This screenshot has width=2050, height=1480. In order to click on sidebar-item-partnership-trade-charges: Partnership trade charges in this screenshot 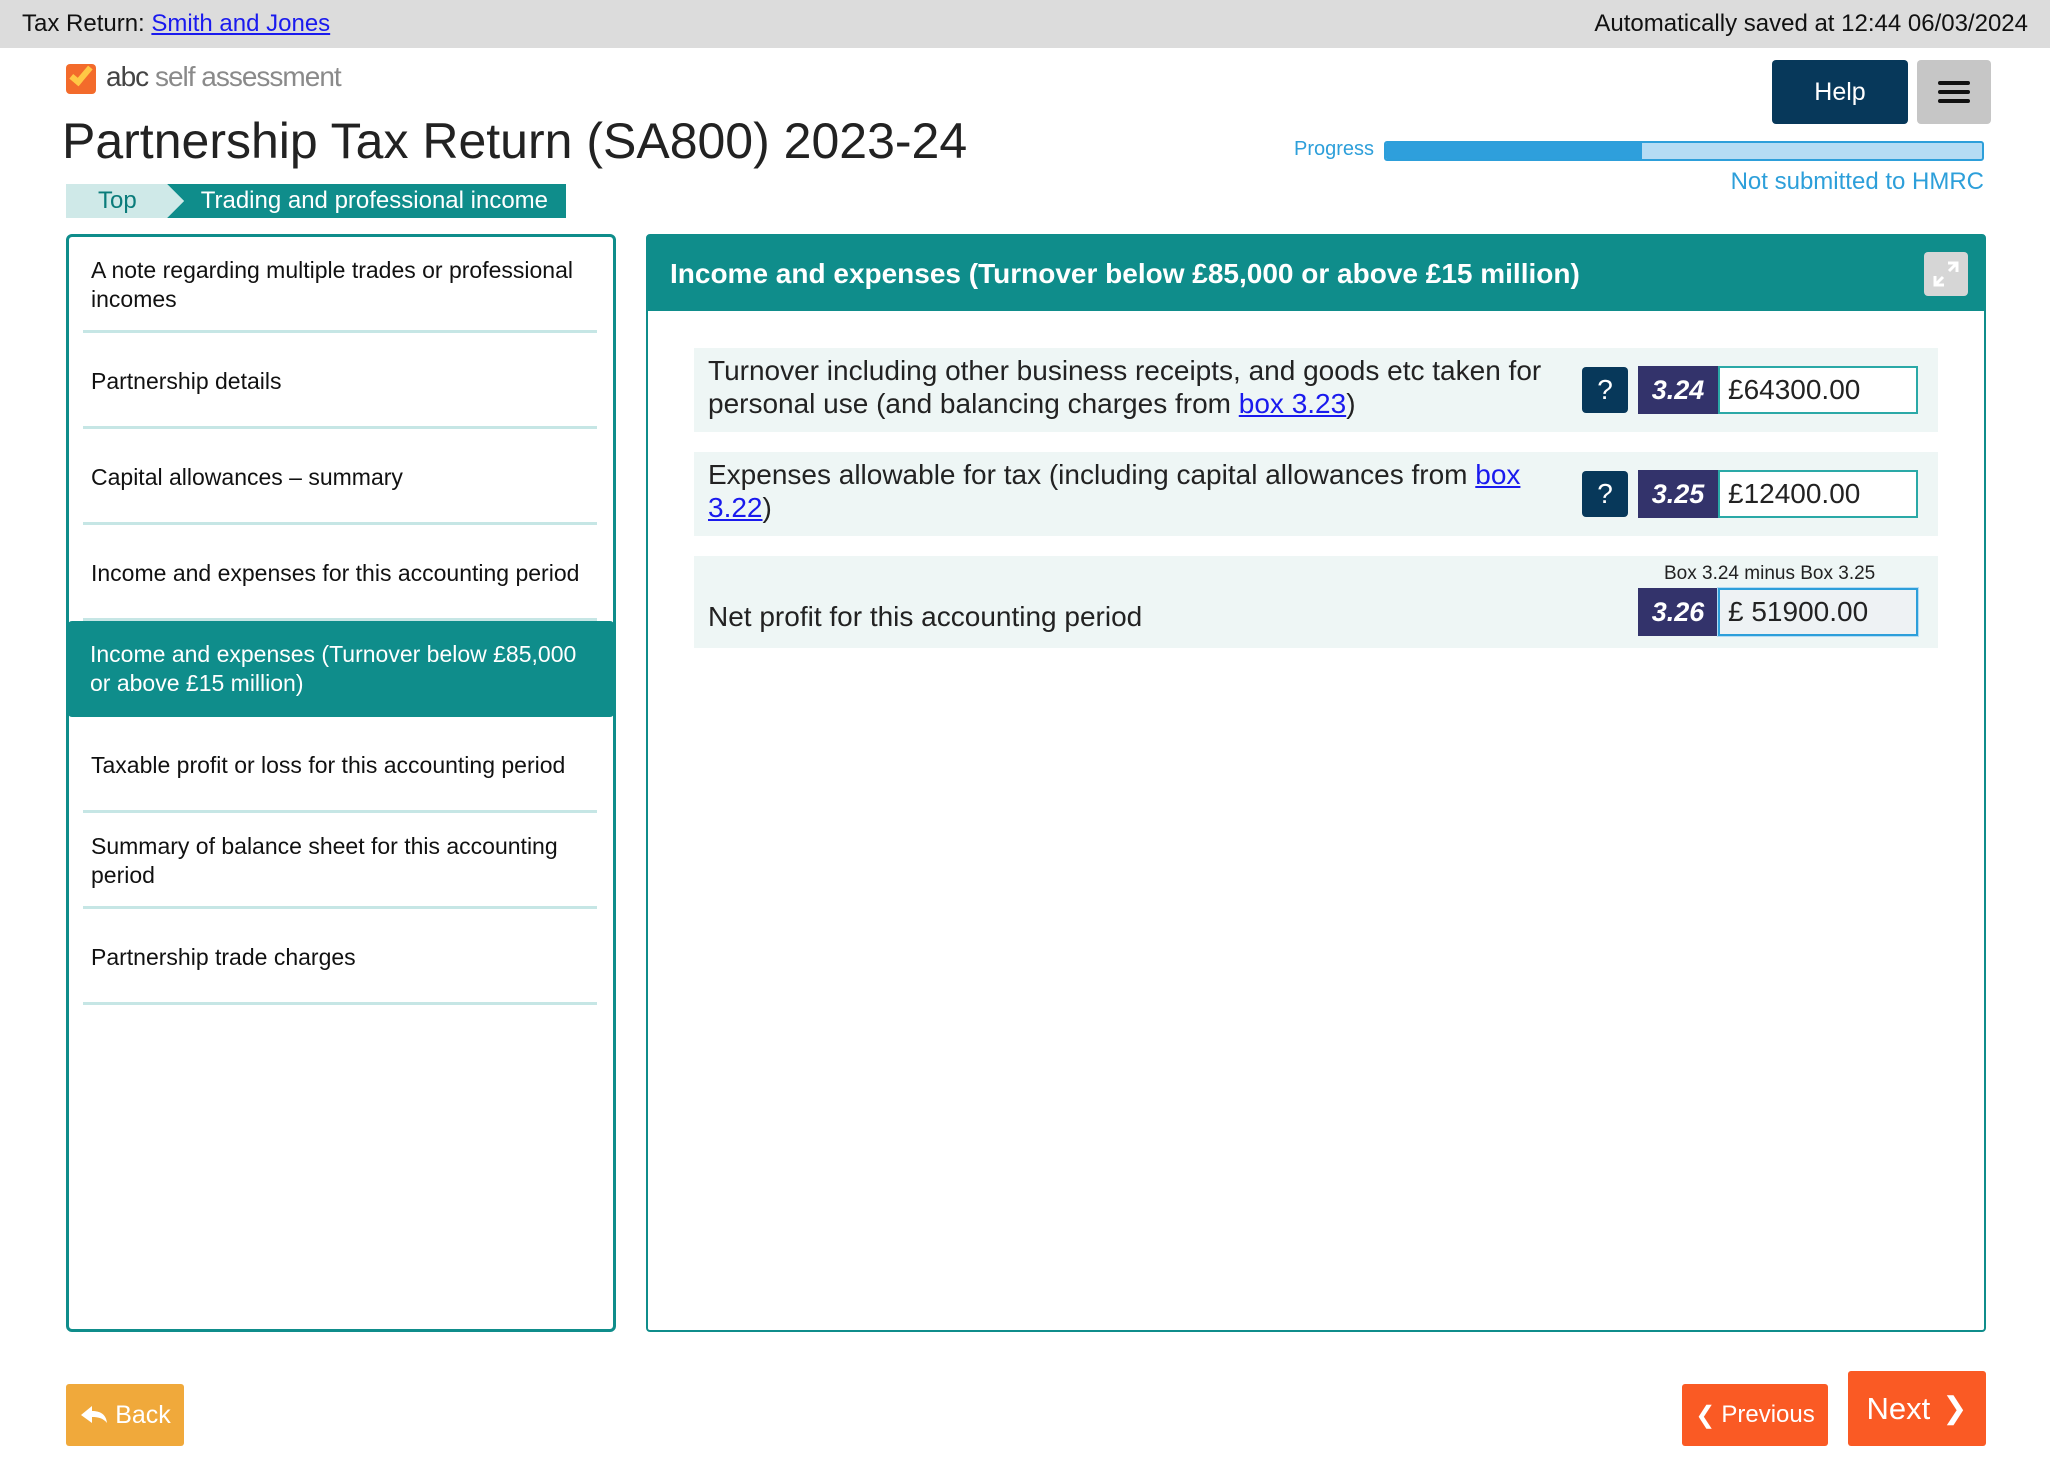, I will do `click(341, 957)`.